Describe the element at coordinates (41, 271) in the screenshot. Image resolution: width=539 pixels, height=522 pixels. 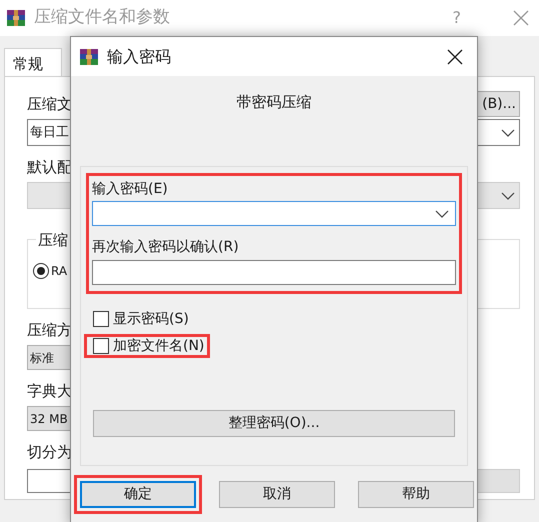
I see `radio-button` at that location.